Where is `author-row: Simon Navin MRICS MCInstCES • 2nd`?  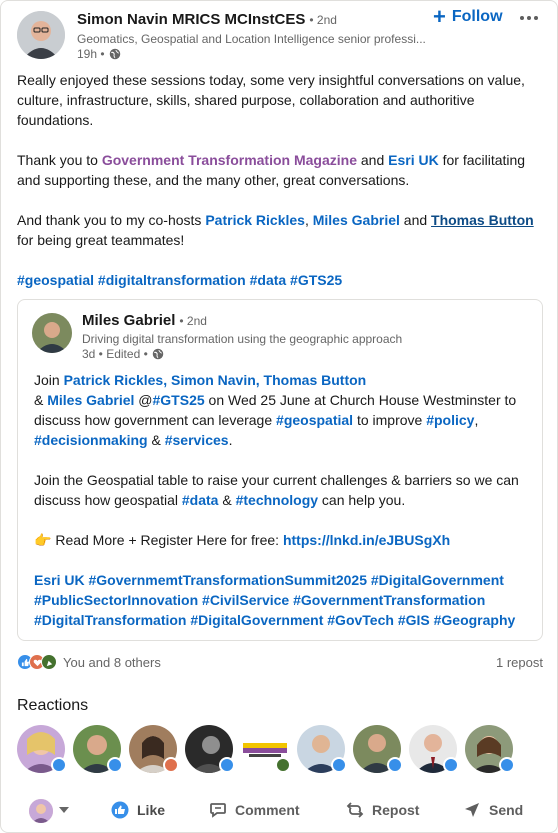 author-row: Simon Navin MRICS MCInstCES • 2nd is located at coordinates (207, 19).